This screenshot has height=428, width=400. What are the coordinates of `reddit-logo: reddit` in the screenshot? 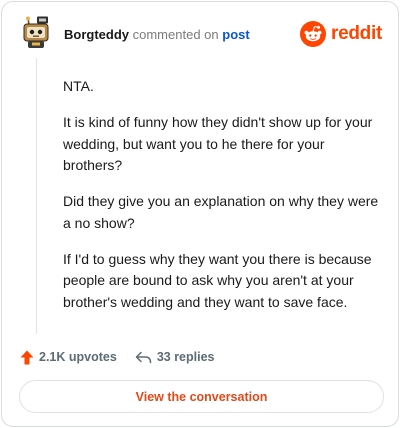 It's located at (341, 34).